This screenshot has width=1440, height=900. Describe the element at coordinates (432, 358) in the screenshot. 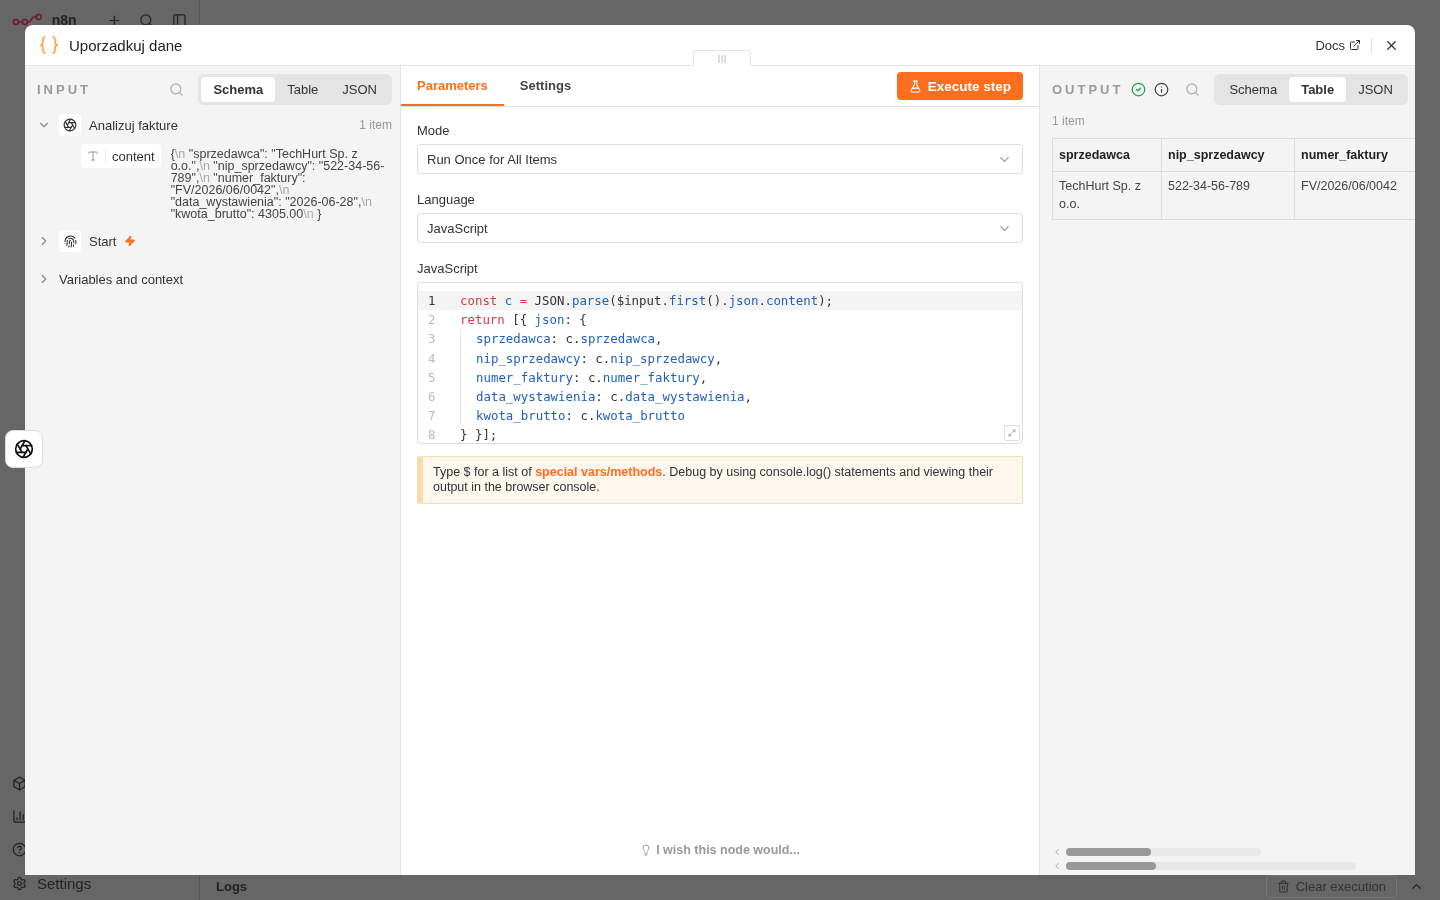

I see `line-number: 4` at that location.